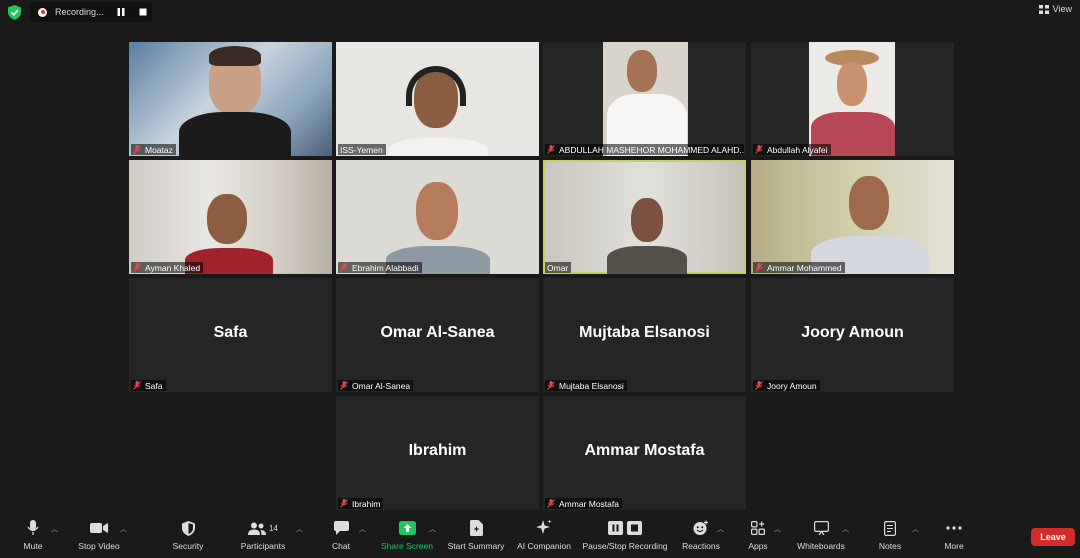  What do you see at coordinates (437, 450) in the screenshot?
I see `participant-display-name: Ibrahim` at bounding box center [437, 450].